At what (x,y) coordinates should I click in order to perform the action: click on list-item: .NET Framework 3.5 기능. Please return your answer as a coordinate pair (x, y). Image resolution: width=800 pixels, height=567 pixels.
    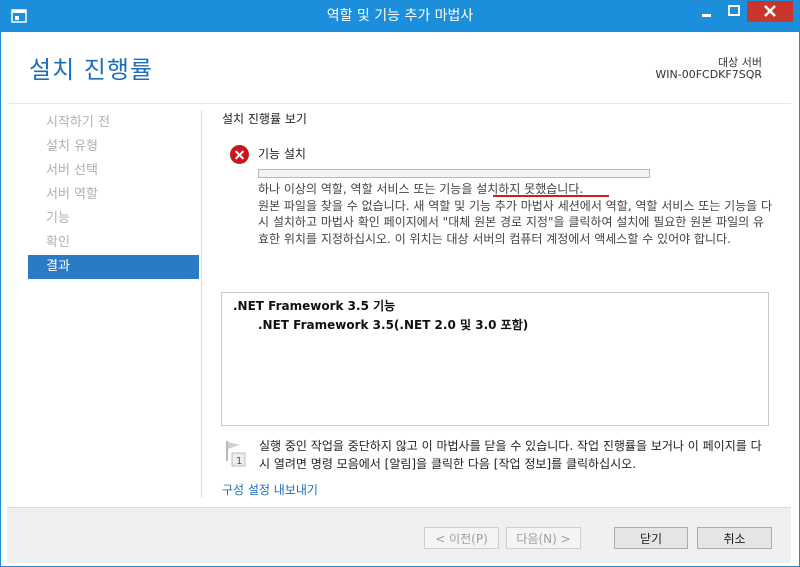
    Looking at the image, I should click on (314, 306).